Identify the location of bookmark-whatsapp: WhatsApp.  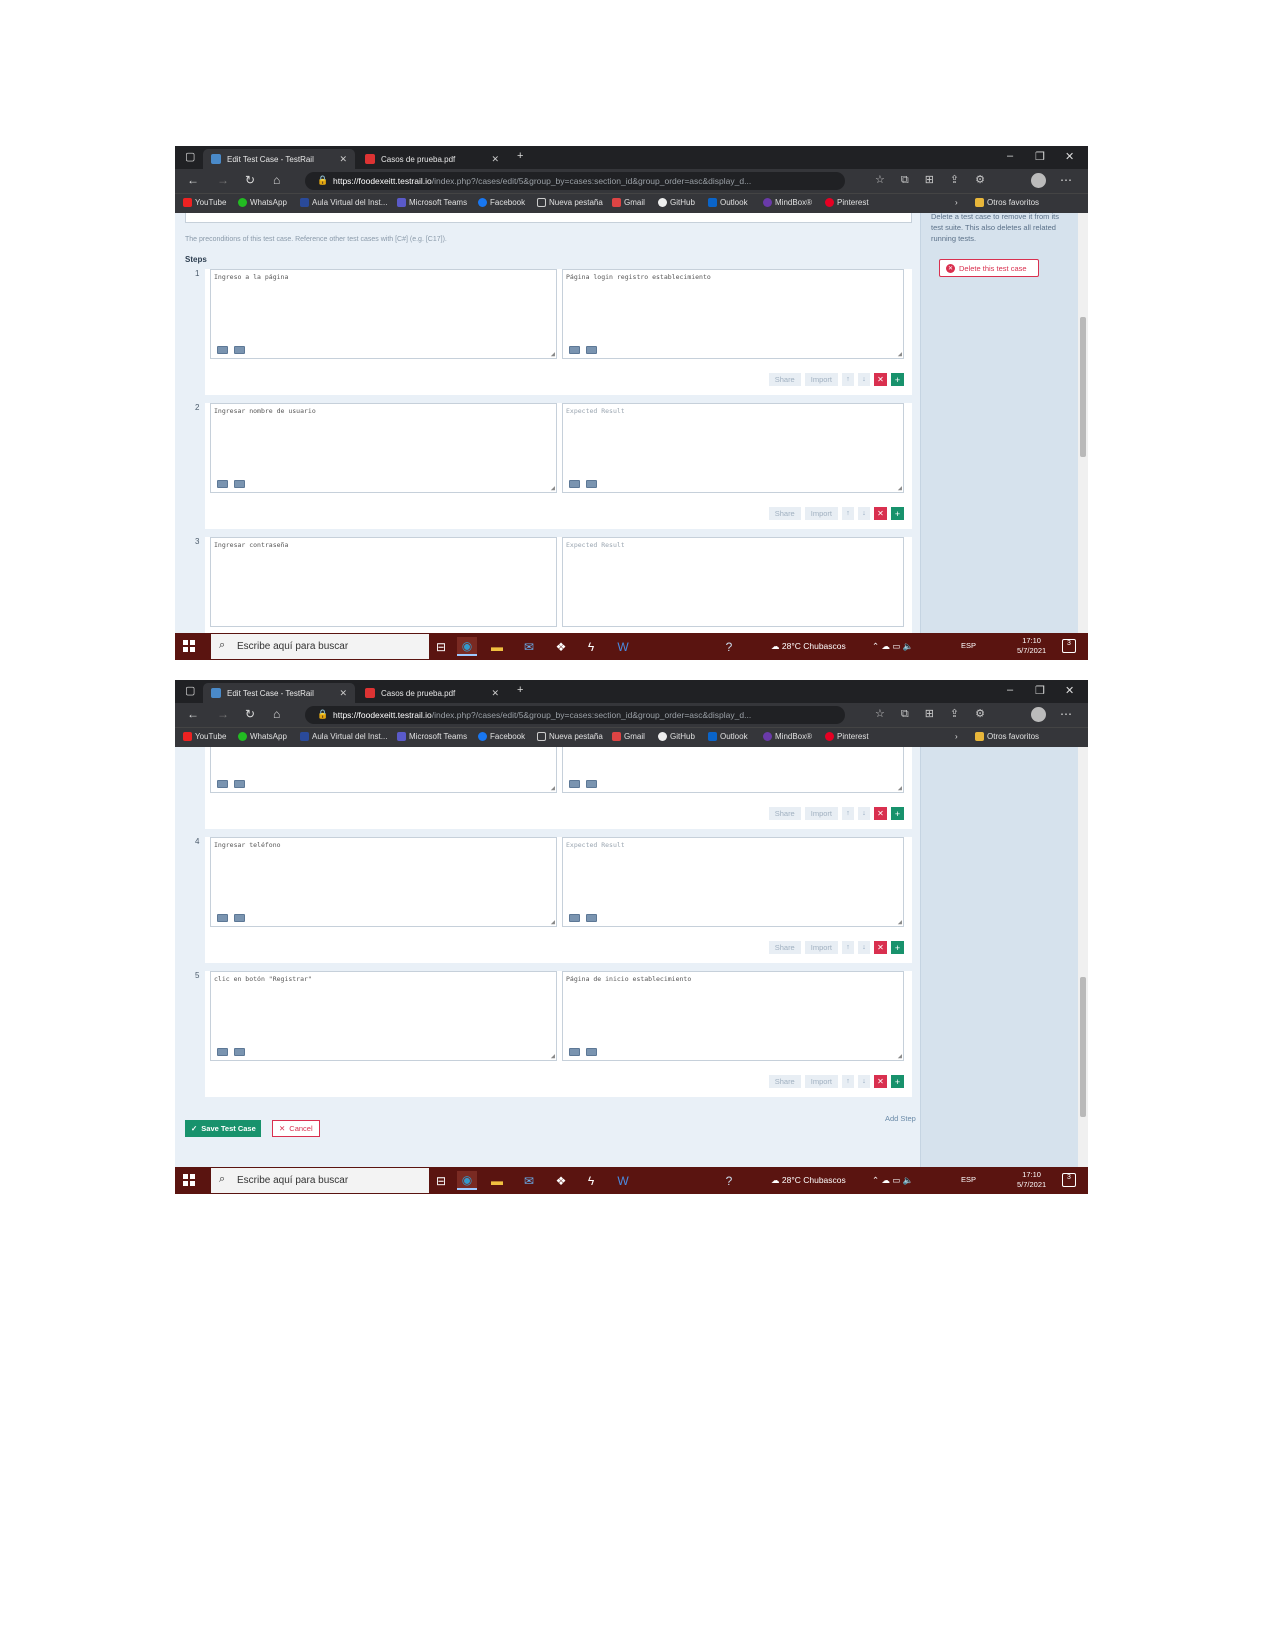
(262, 736).